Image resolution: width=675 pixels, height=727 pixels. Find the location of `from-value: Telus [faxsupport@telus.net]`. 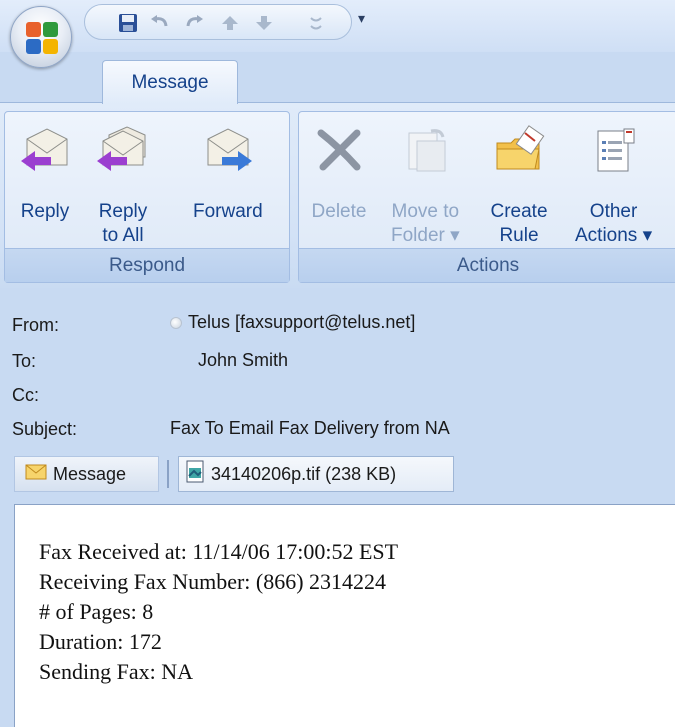

from-value: Telus [faxsupport@telus.net] is located at coordinates (302, 322).